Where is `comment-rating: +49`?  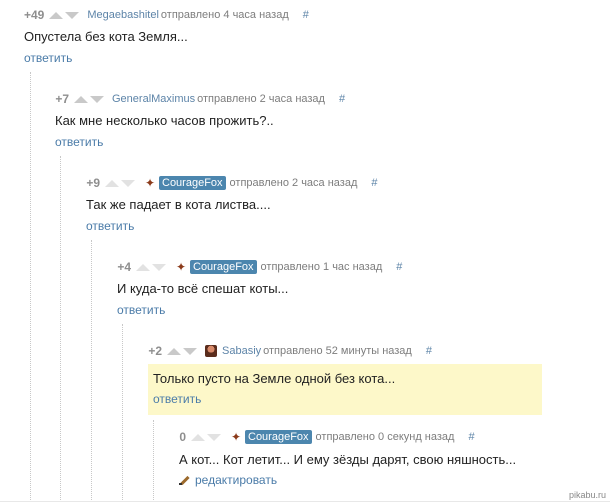 comment-rating: +49 is located at coordinates (34, 15).